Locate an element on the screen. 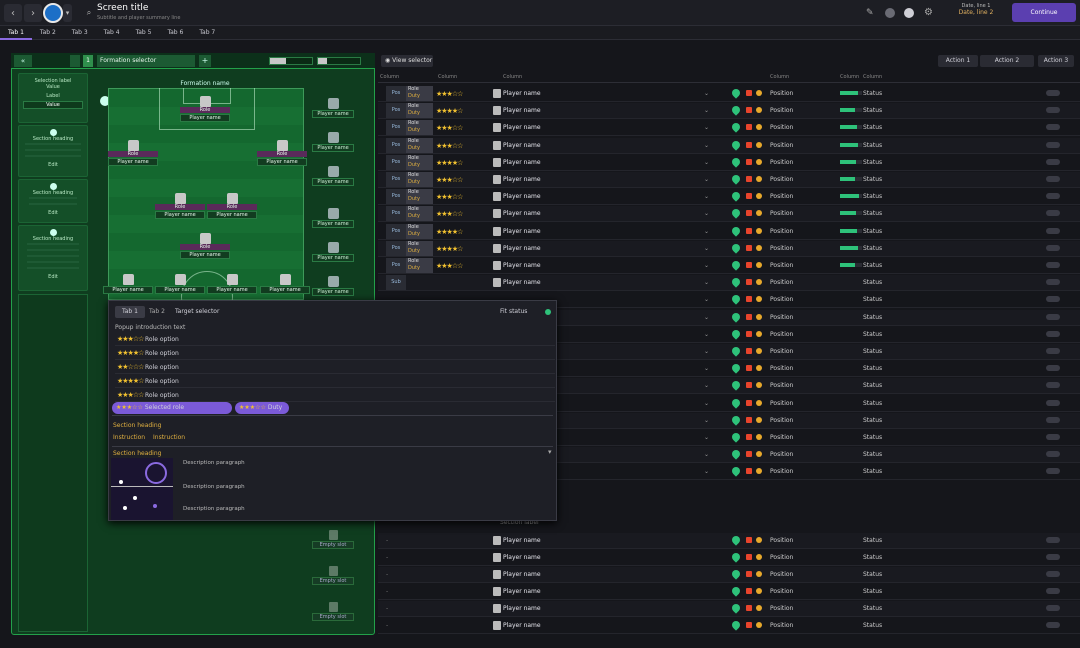 The width and height of the screenshot is (1080, 648). in-possession-box: Section heading Edit is located at coordinates (53, 151).